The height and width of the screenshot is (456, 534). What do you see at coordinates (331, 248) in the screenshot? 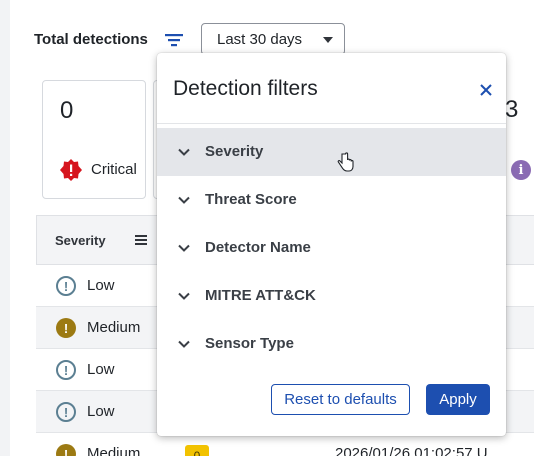
I see `filter-section-detector-name: Detector Name` at bounding box center [331, 248].